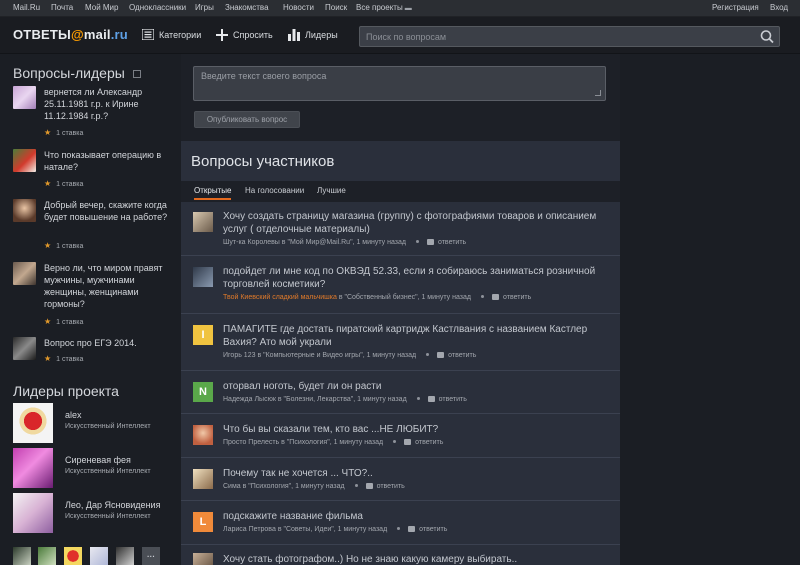  What do you see at coordinates (73, 415) in the screenshot?
I see `leader-name: alex` at bounding box center [73, 415].